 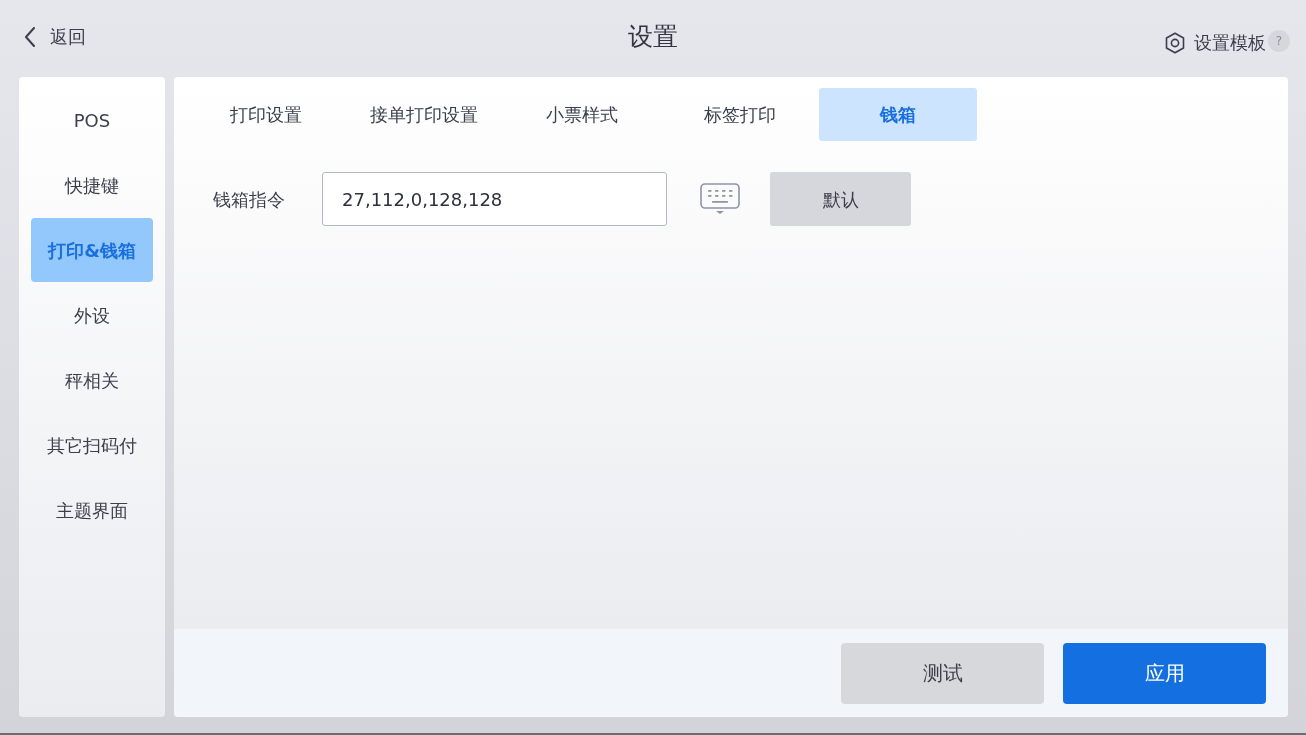 I want to click on back-chevron-icon, so click(x=30, y=37).